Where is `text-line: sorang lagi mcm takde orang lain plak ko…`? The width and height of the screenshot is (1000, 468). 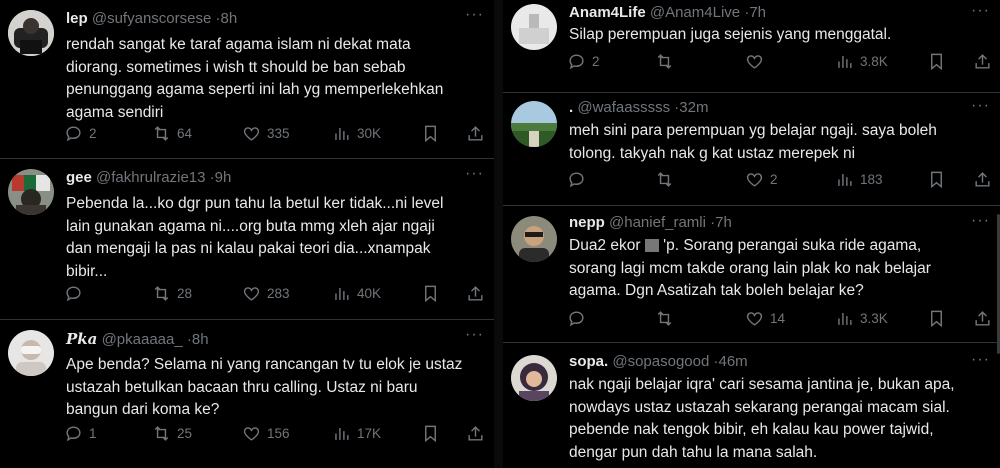
text-line: sorang lagi mcm takde orang lain plak ko… is located at coordinates (750, 268).